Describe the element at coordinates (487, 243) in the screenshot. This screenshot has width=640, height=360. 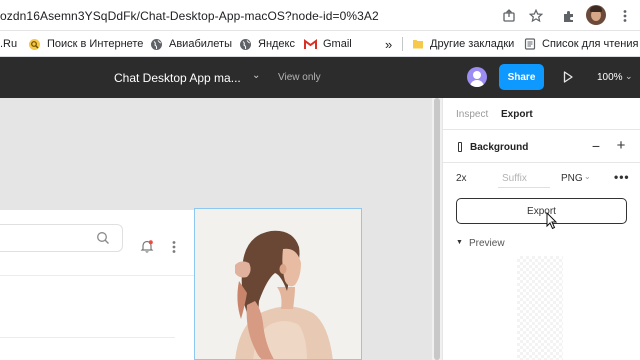
I see `preview-toggle-label: Preview` at that location.